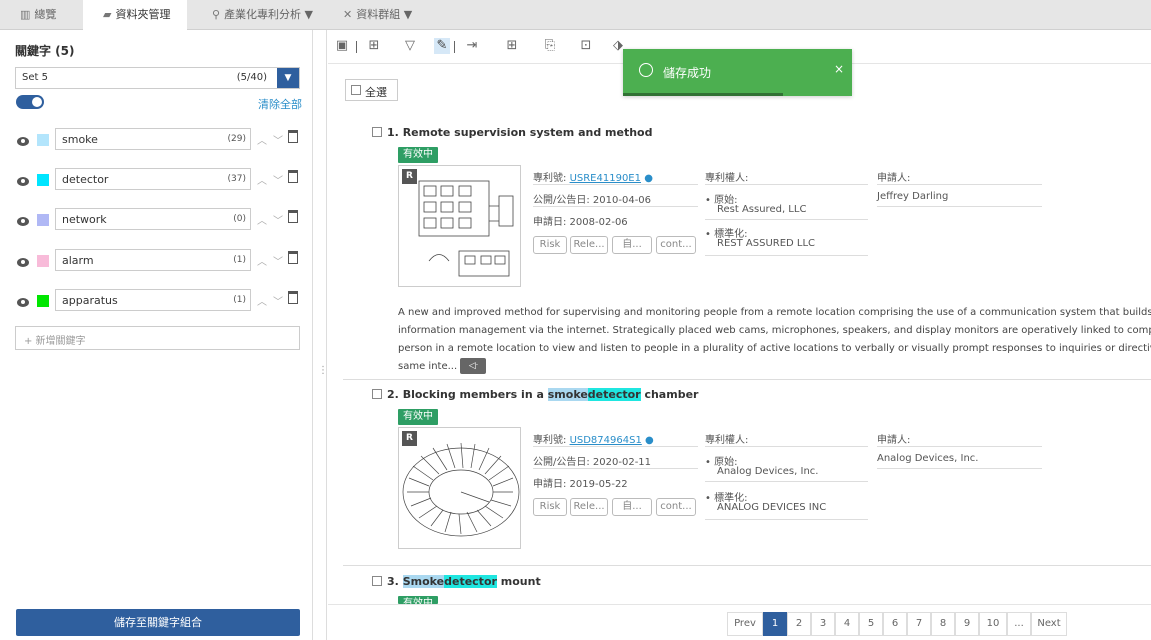 The image size is (1151, 640). What do you see at coordinates (371, 90) in the screenshot?
I see `select-all-checkbox: 全選` at bounding box center [371, 90].